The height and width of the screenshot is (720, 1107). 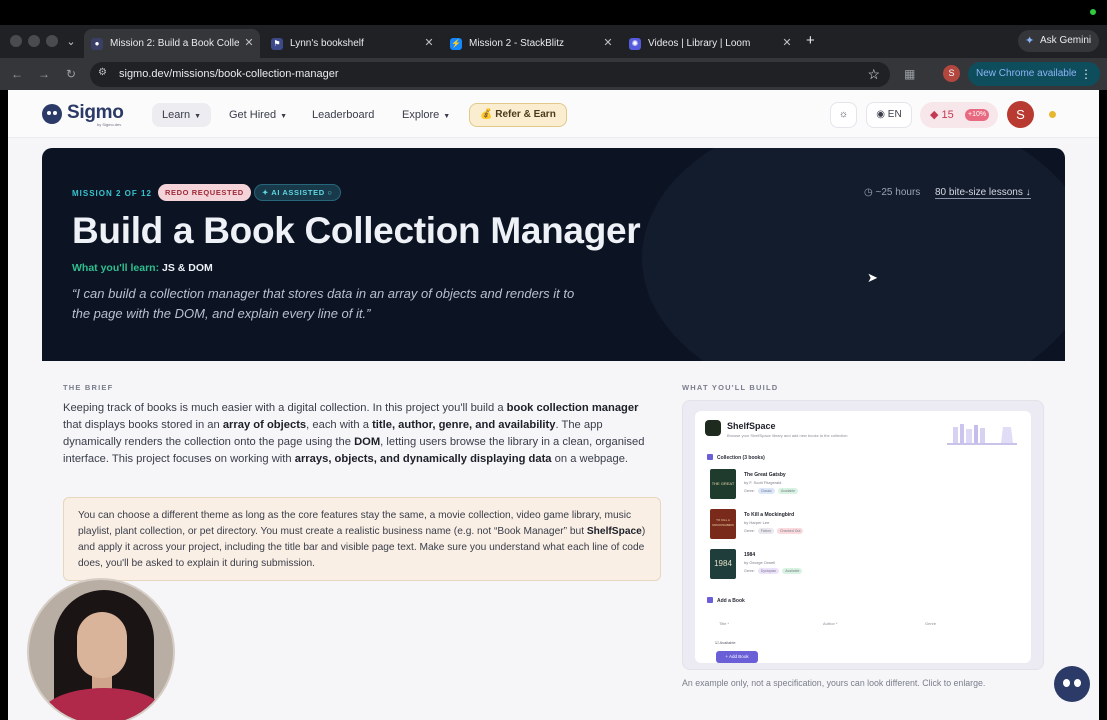 I want to click on user-avatar: S, so click(x=1020, y=114).